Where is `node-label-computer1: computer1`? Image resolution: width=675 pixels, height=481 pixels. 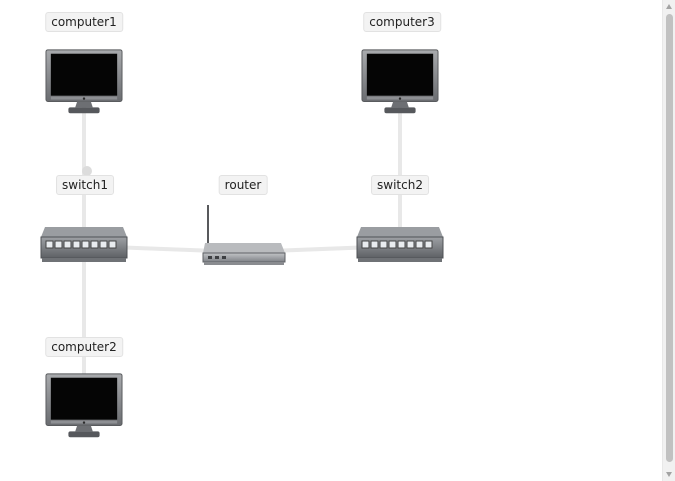 node-label-computer1: computer1 is located at coordinates (84, 22).